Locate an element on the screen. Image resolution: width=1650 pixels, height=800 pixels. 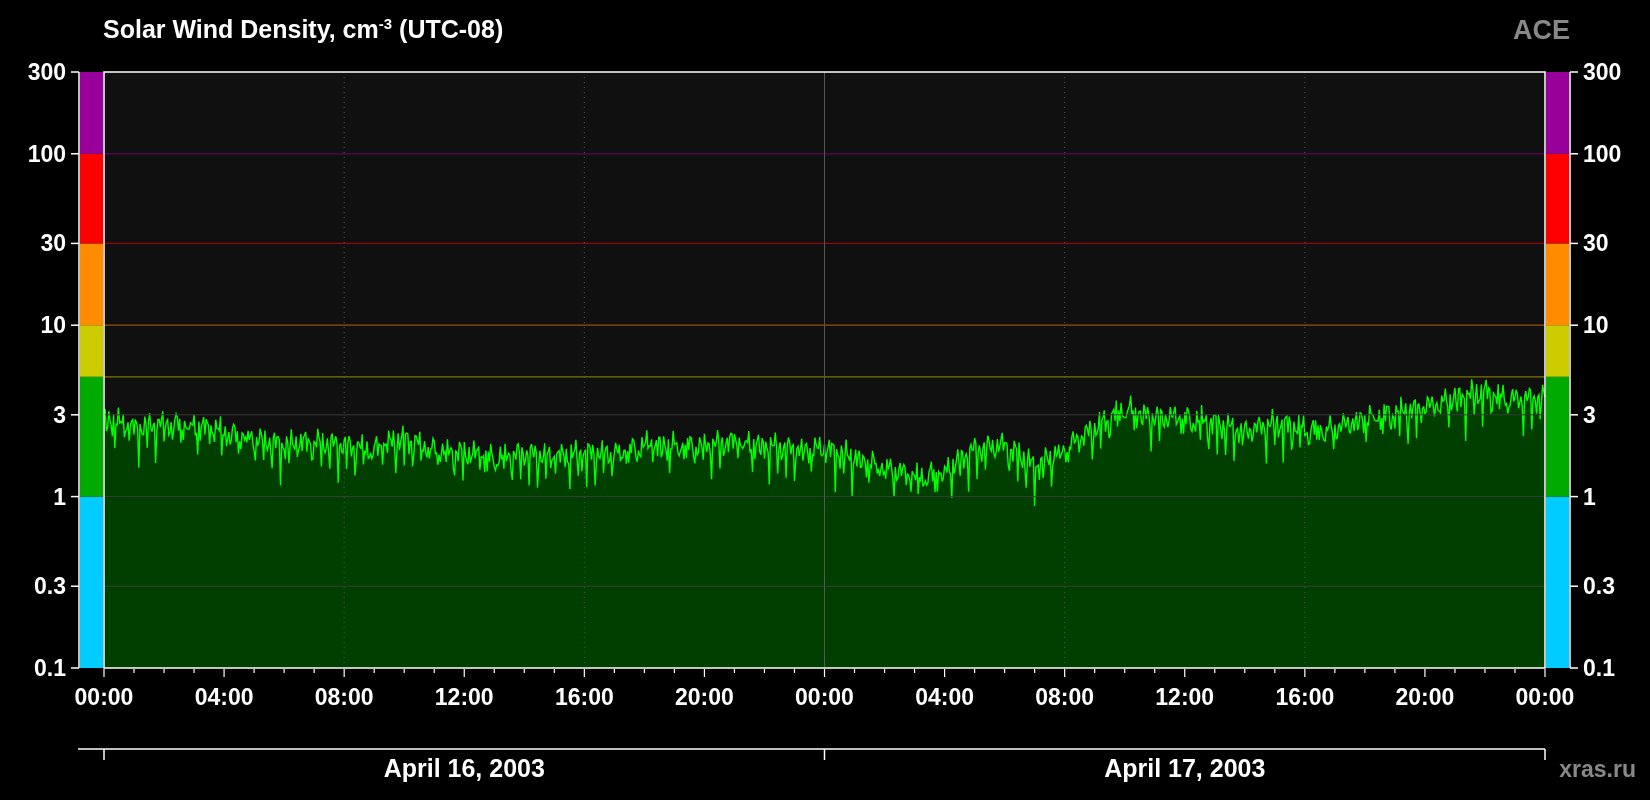
date-label: April 16, 2003 is located at coordinates (464, 768).